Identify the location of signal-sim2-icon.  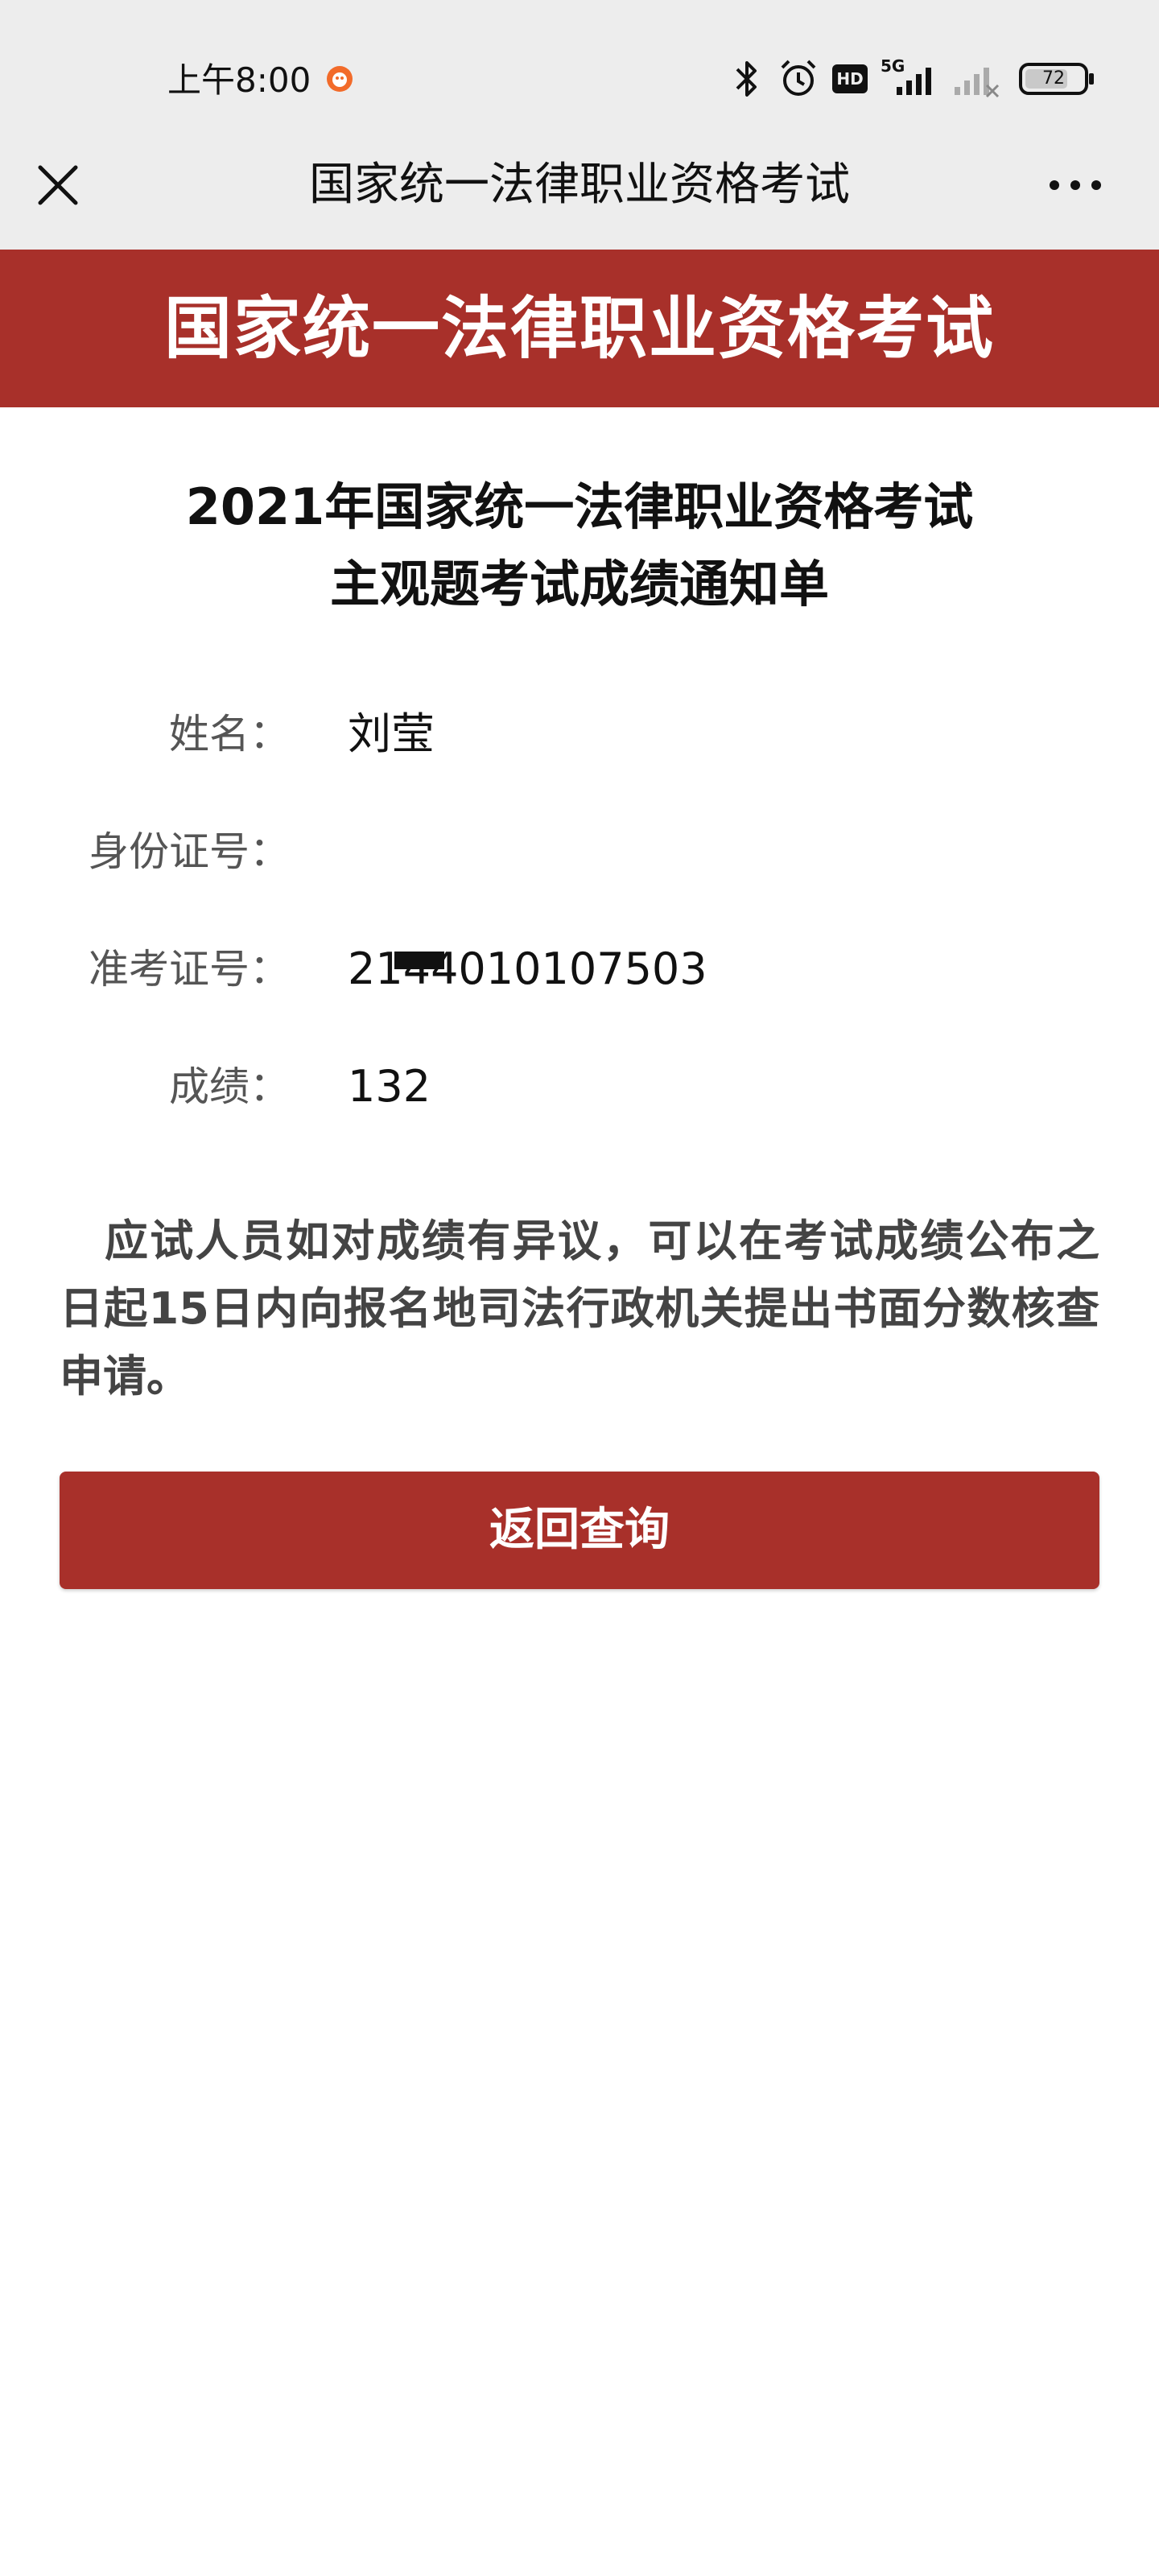
(977, 83).